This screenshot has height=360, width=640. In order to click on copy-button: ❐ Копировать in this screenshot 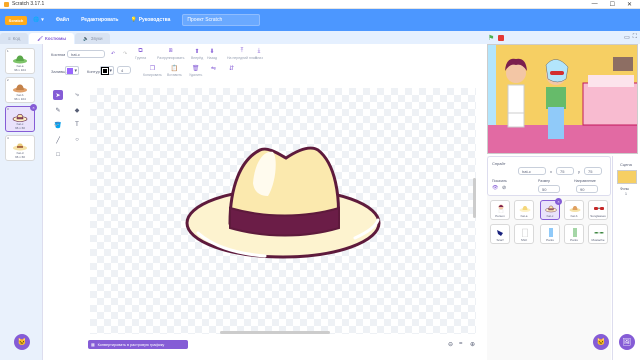, I will do `click(152, 71)`.